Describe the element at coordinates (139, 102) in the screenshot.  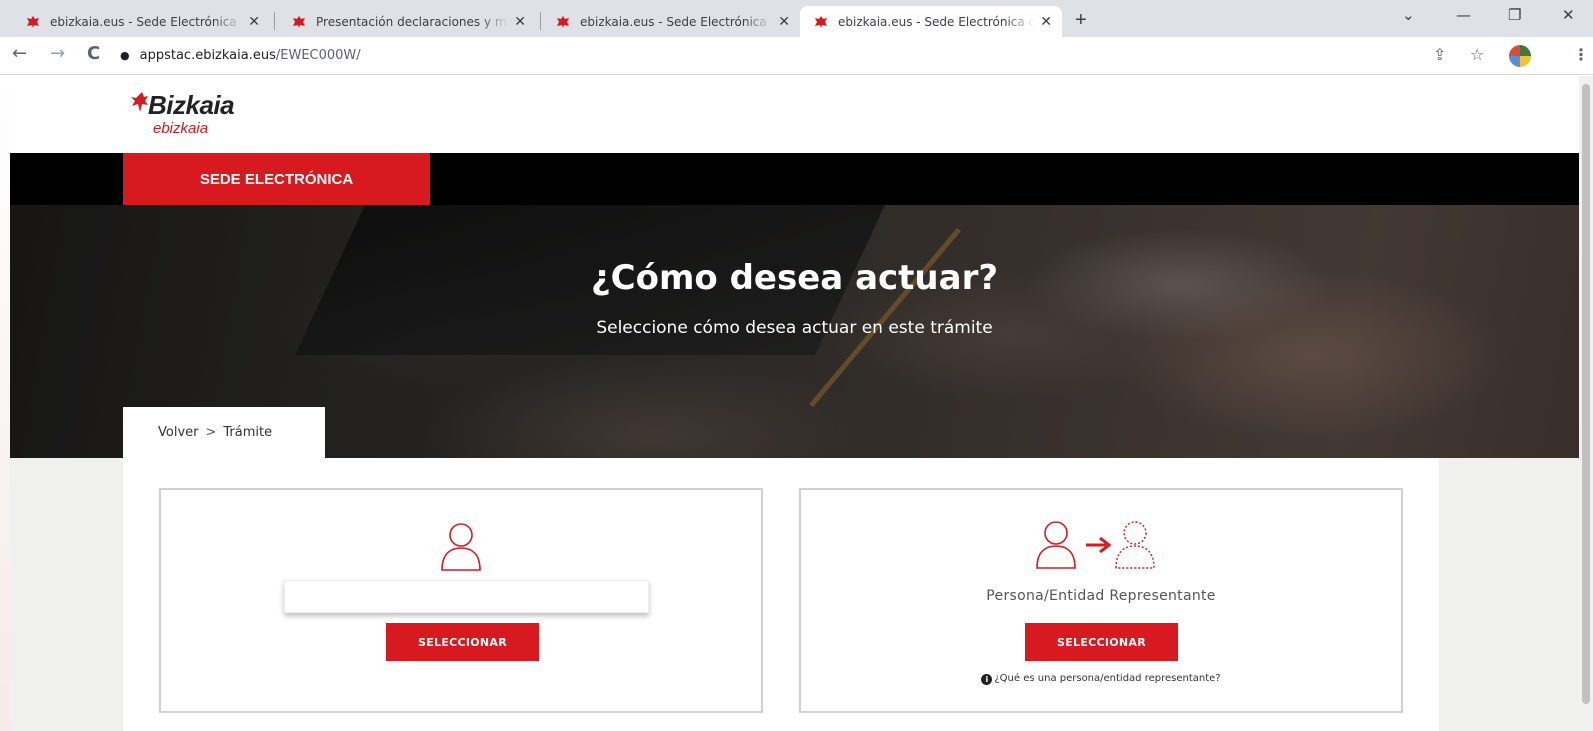
I see `bizkaia-leaf-icon` at that location.